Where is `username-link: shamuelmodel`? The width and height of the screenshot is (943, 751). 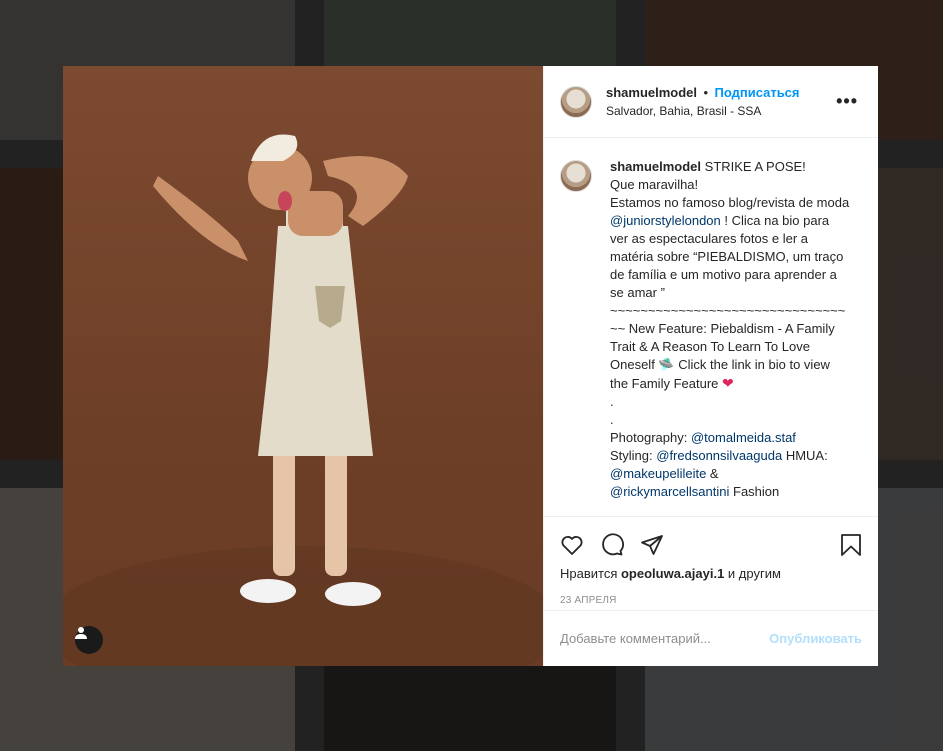 username-link: shamuelmodel is located at coordinates (651, 92).